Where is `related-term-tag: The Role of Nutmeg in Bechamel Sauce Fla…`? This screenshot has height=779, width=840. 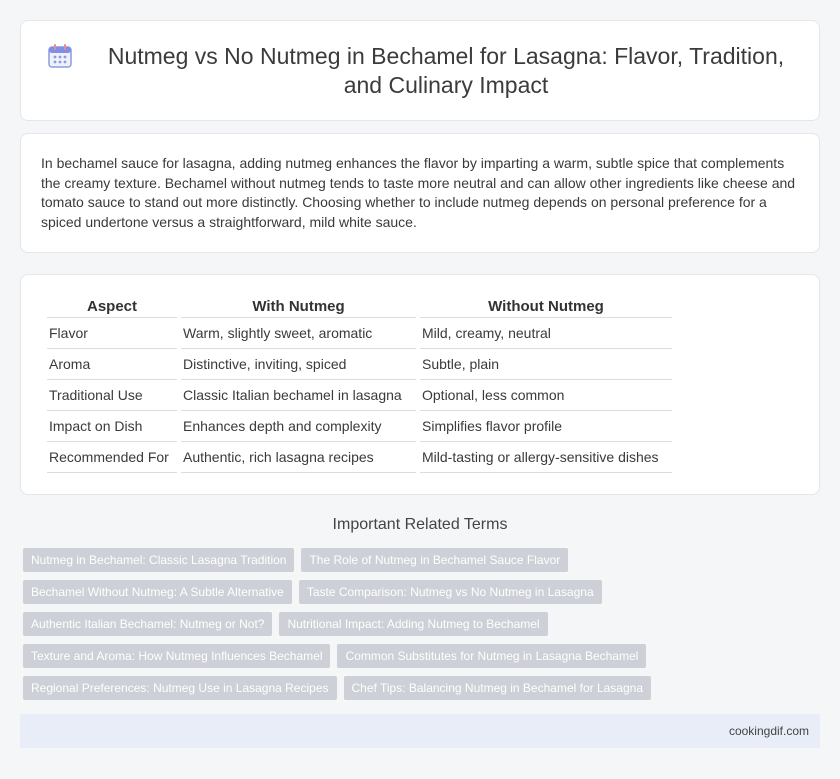
related-term-tag: The Role of Nutmeg in Bechamel Sauce Fla… is located at coordinates (435, 560).